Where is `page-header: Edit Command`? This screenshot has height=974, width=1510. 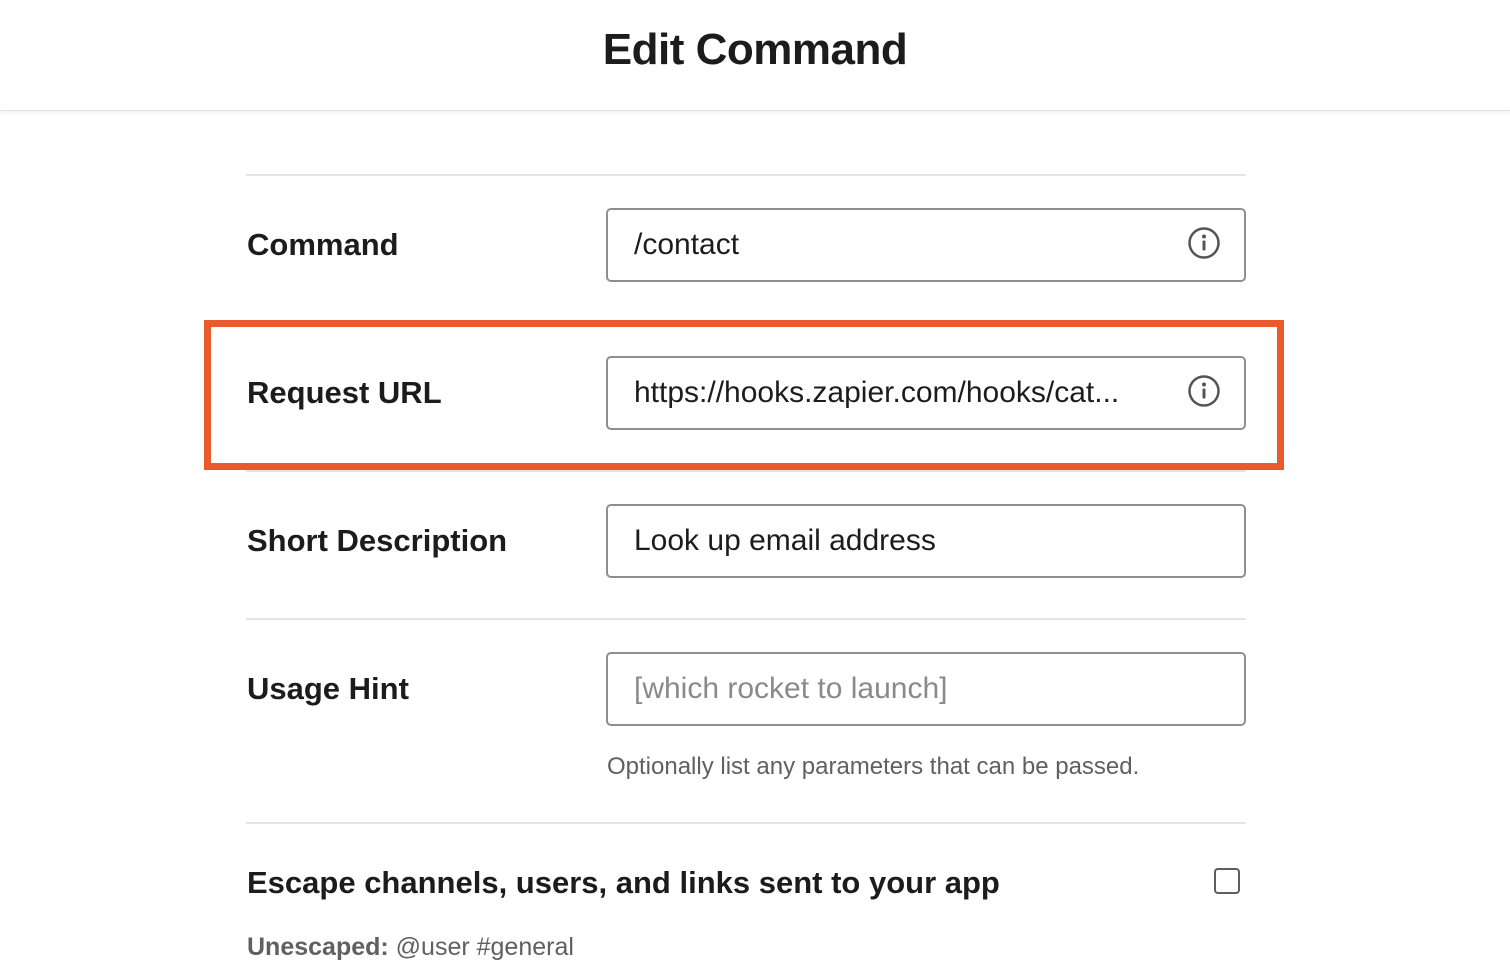 page-header: Edit Command is located at coordinates (755, 55).